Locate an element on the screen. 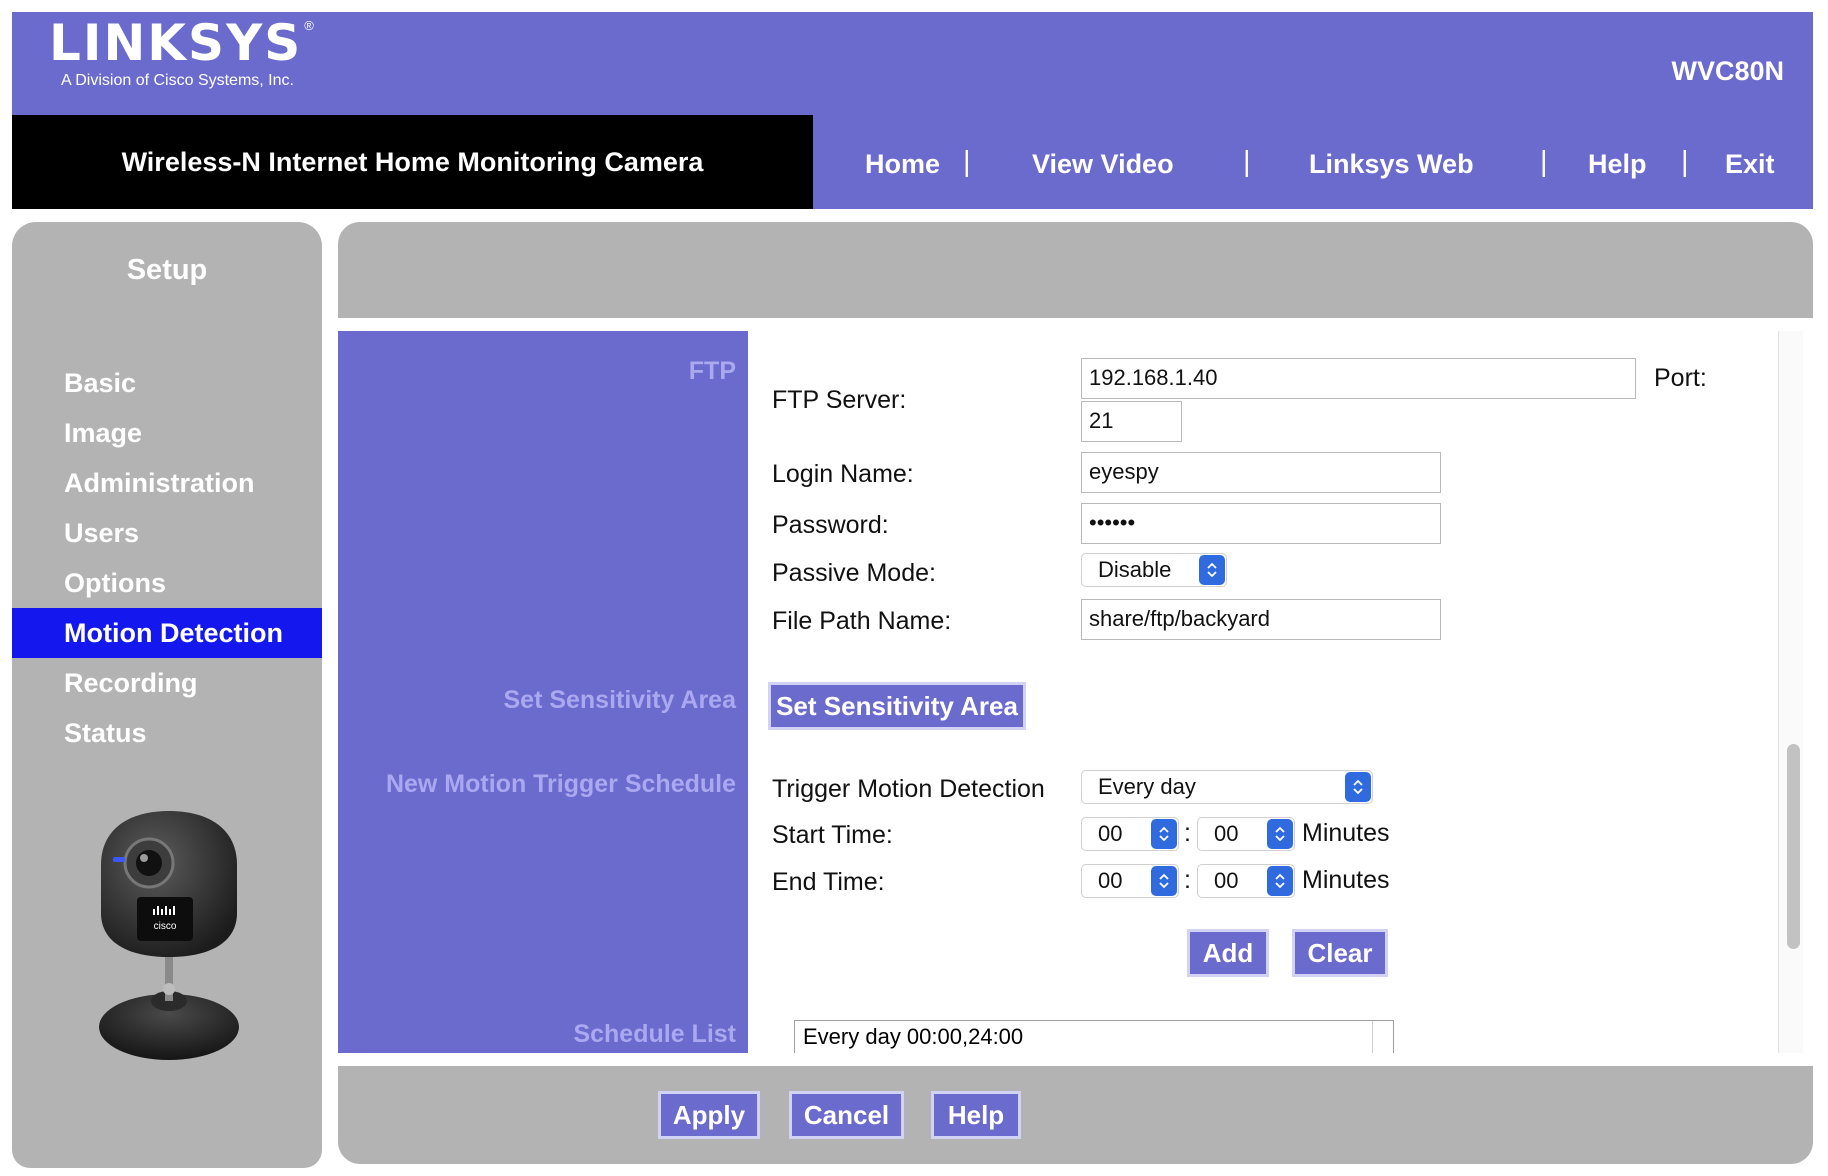  sidebar-item-users: Users is located at coordinates (167, 533).